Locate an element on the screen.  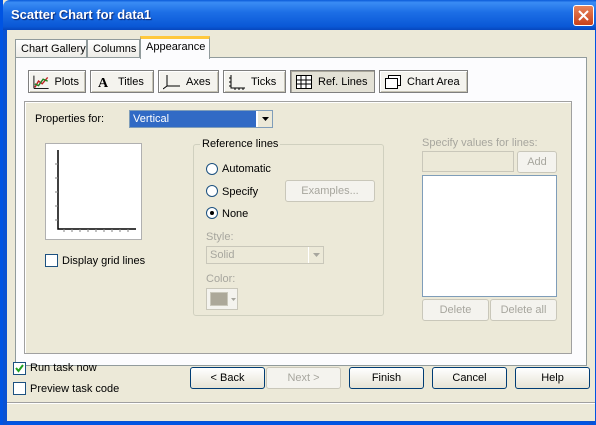
next-label: Next > is located at coordinates (303, 378).